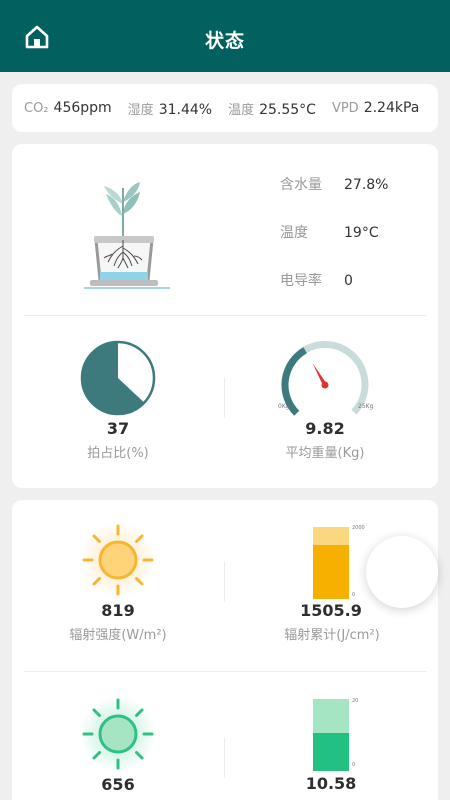  What do you see at coordinates (329, 232) in the screenshot?
I see `soil-temperature-row: 温度 19°C` at bounding box center [329, 232].